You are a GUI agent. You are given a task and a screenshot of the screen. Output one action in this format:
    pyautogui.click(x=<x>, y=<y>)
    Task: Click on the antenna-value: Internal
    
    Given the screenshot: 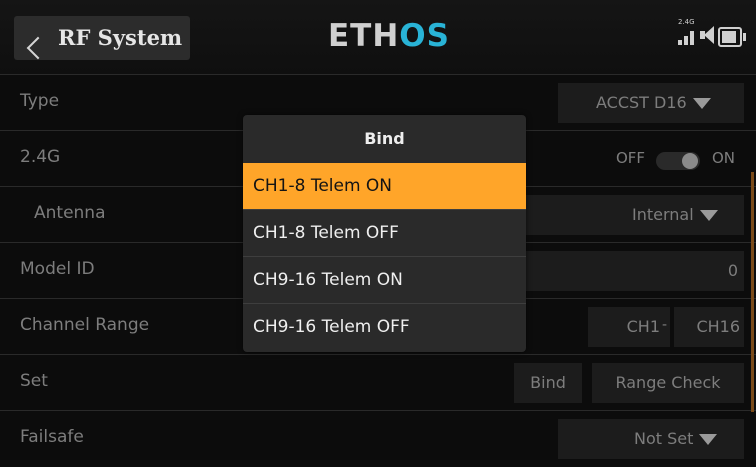 What is the action you would take?
    pyautogui.click(x=663, y=214)
    